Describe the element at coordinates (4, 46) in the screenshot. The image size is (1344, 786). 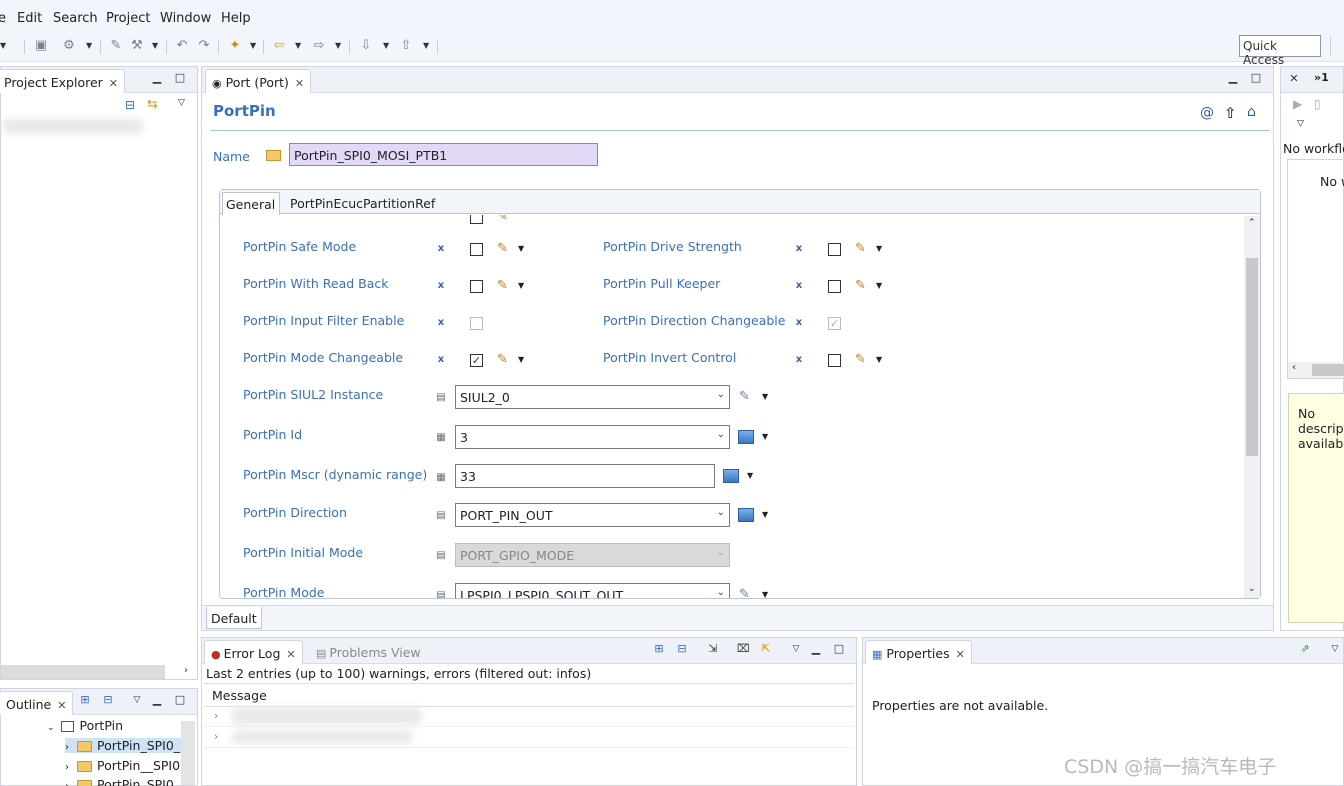
I see `new-dropdown-icon: ▼` at that location.